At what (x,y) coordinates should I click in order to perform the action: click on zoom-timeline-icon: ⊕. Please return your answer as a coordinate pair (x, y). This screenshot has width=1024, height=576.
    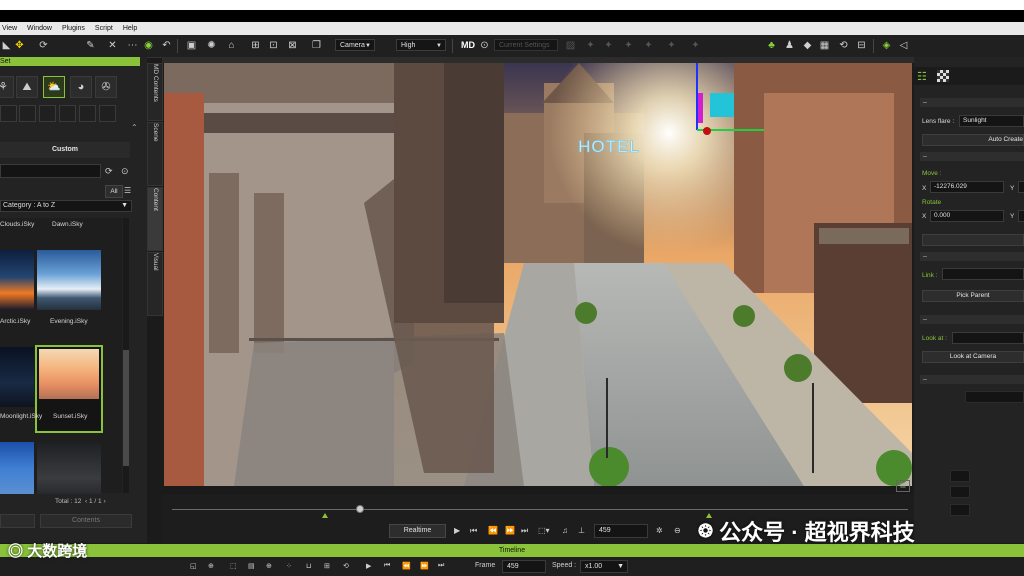
    Looking at the image, I should click on (269, 566).